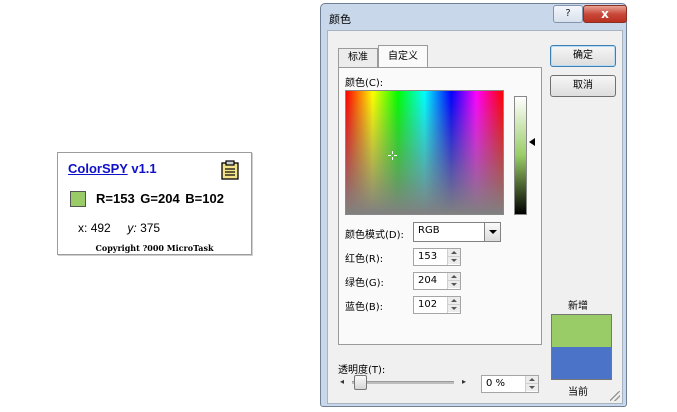  I want to click on tab-custom: 自定义, so click(403, 56).